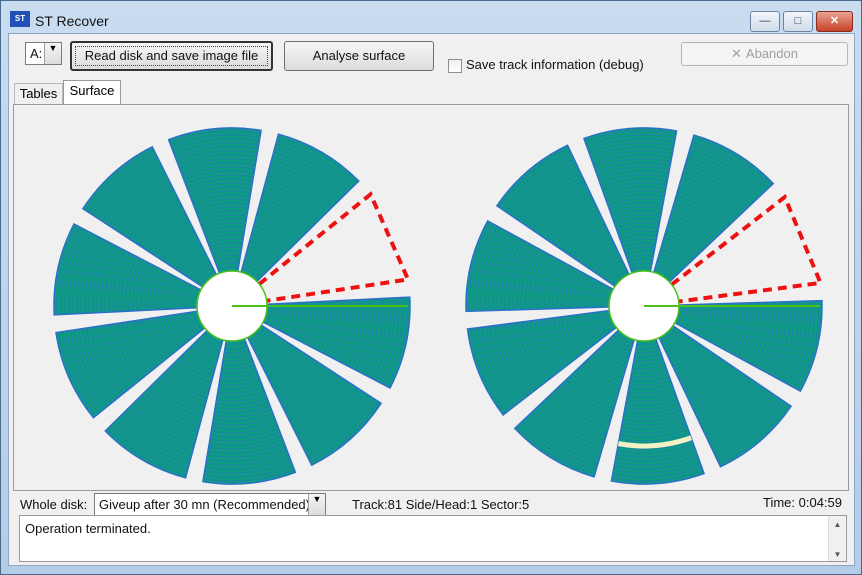 Image resolution: width=862 pixels, height=575 pixels. I want to click on giveup-select: Giveup after 30 mn (Recommended) ▼, so click(210, 504).